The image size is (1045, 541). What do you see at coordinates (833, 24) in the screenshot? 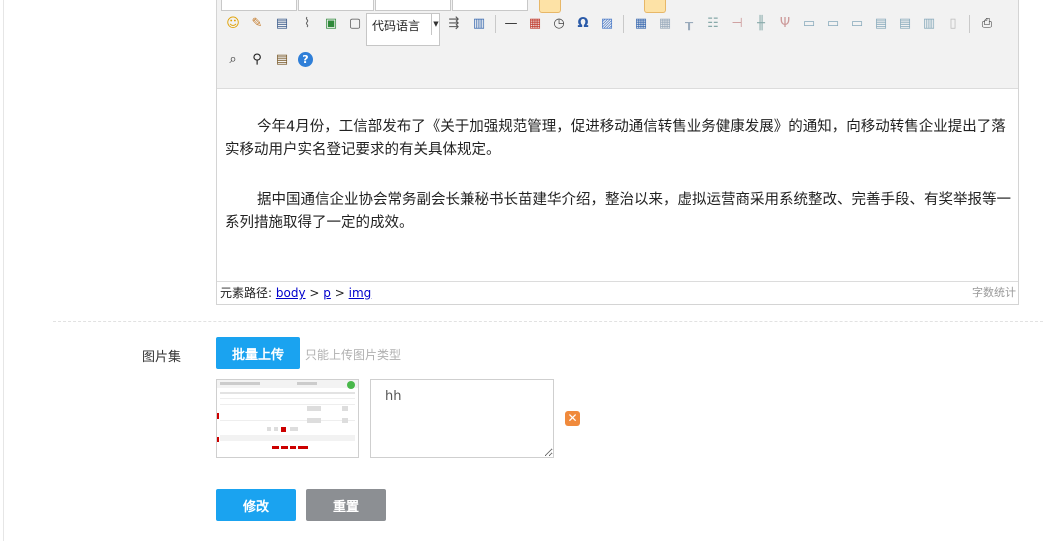
I see `merge-right-icon: ▭` at bounding box center [833, 24].